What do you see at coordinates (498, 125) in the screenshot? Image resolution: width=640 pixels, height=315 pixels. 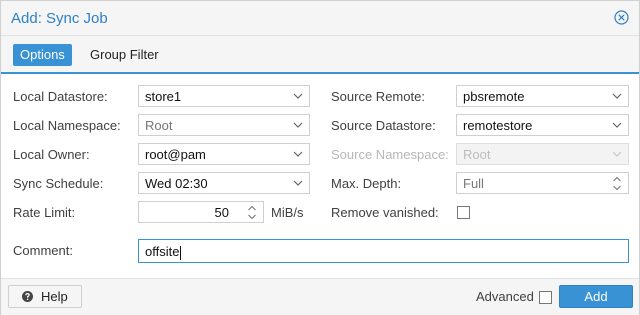 I see `source-datastore-value: remotestore` at bounding box center [498, 125].